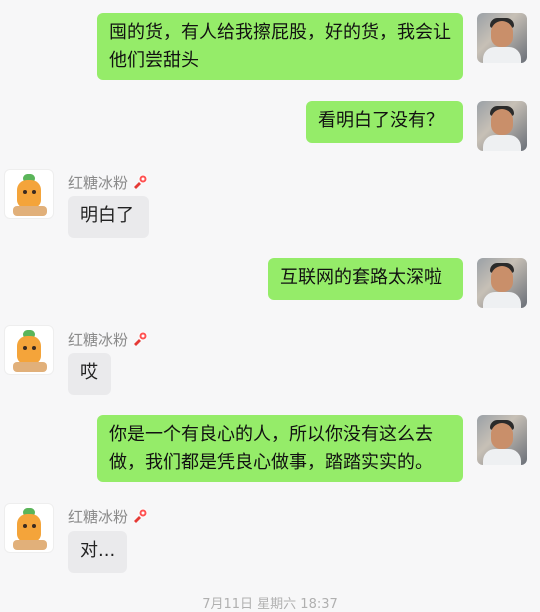 The image size is (540, 612). I want to click on chat-timestamp: 7月11日 星期六 18:37, so click(270, 604).